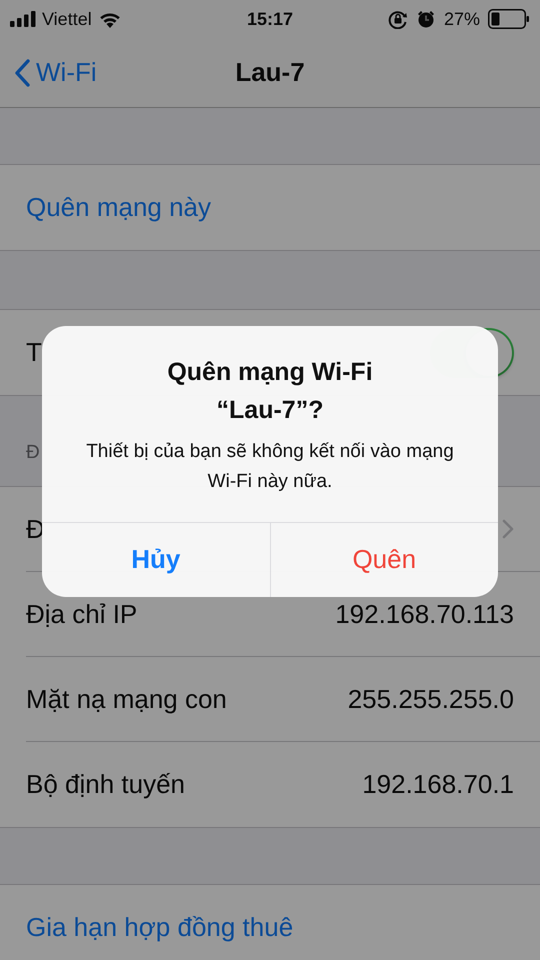 This screenshot has height=960, width=540. Describe the element at coordinates (270, 391) in the screenshot. I see `alert-title: Quên mạng Wi-Fi “Lau-7”?` at that location.